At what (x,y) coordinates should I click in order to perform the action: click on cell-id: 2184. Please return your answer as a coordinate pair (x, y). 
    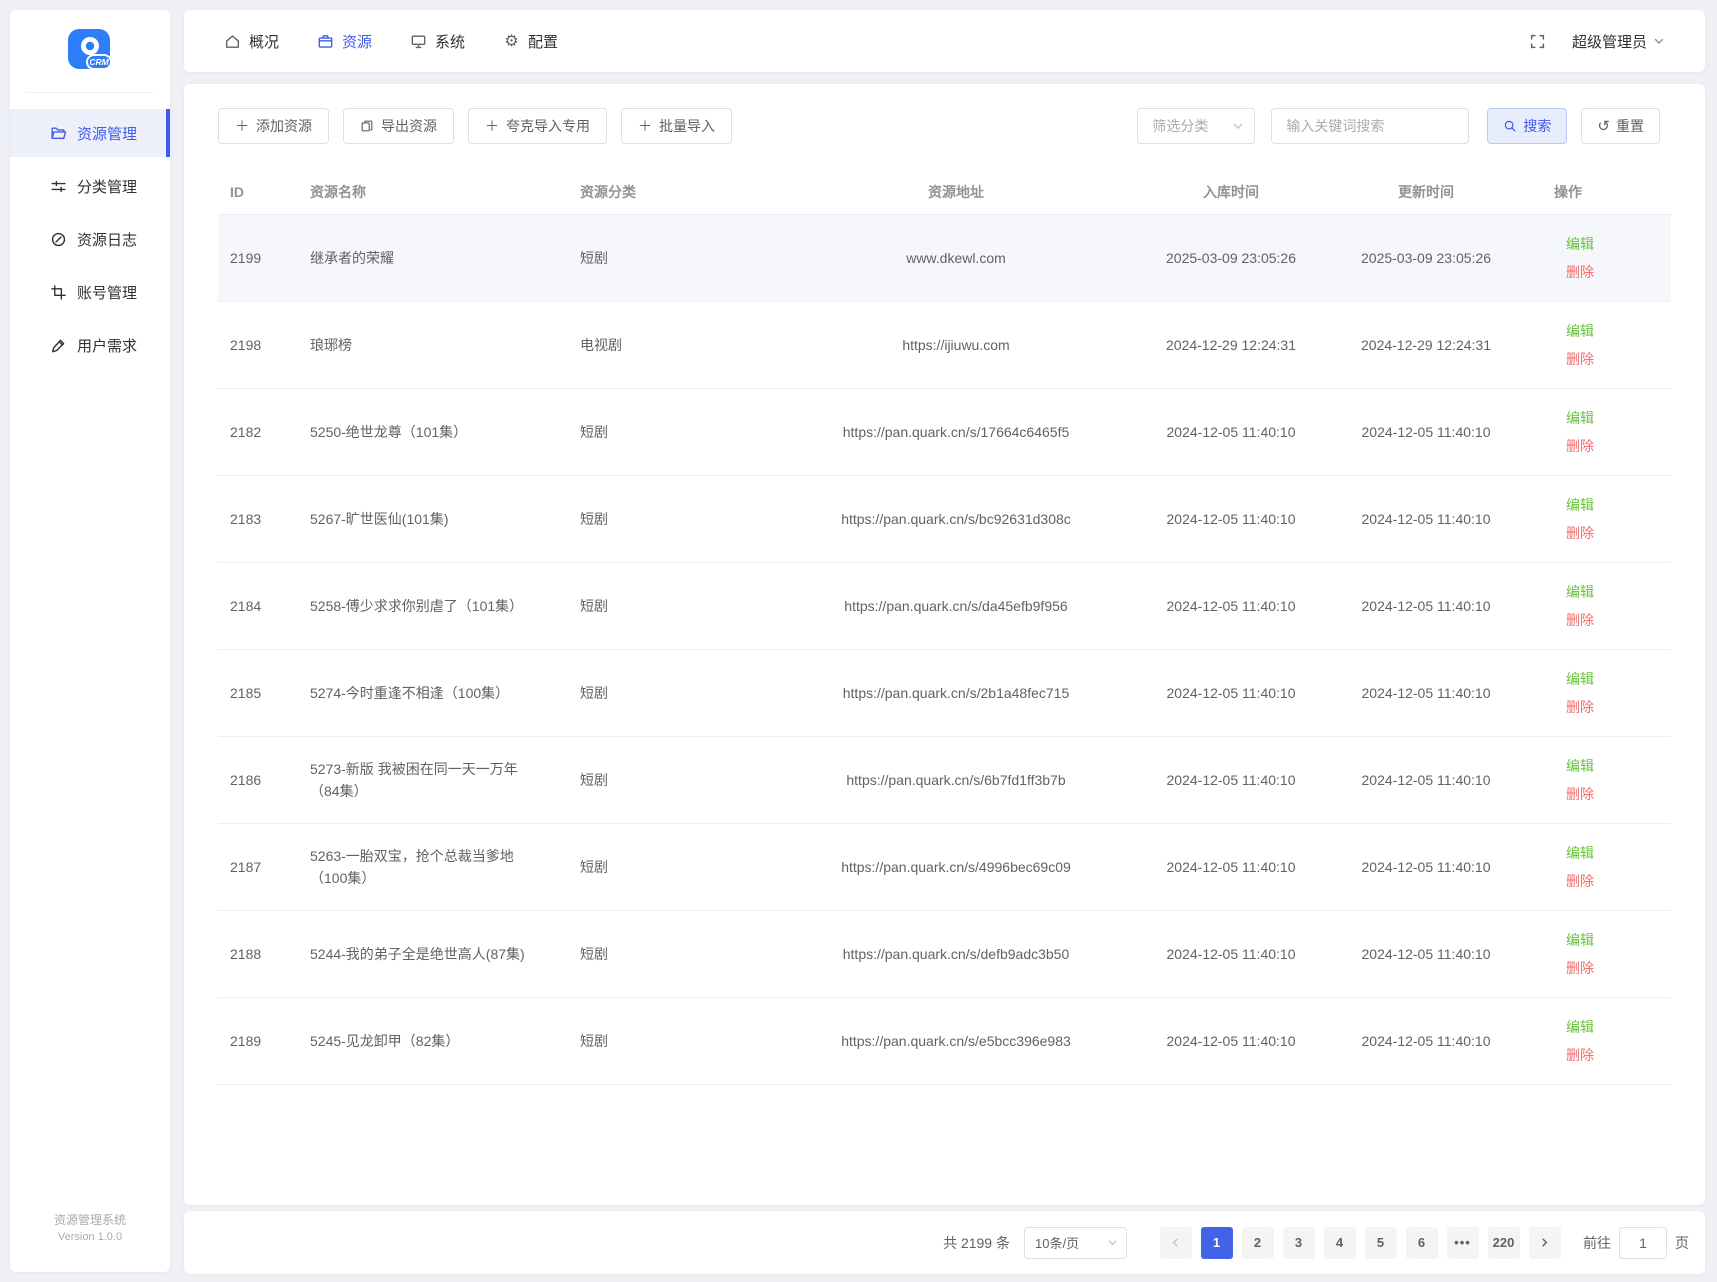
    Looking at the image, I should click on (258, 606).